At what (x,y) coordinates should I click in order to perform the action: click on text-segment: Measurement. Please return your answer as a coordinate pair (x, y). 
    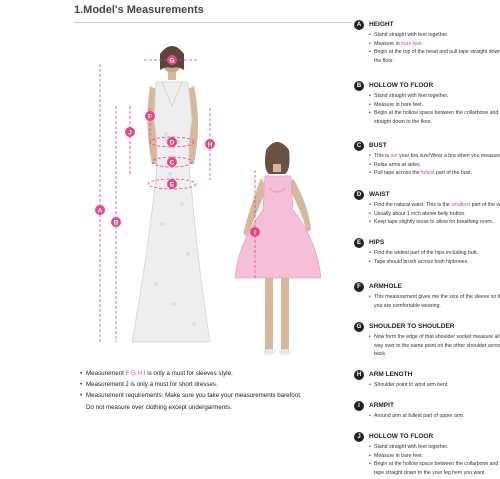
    Looking at the image, I should click on (106, 373).